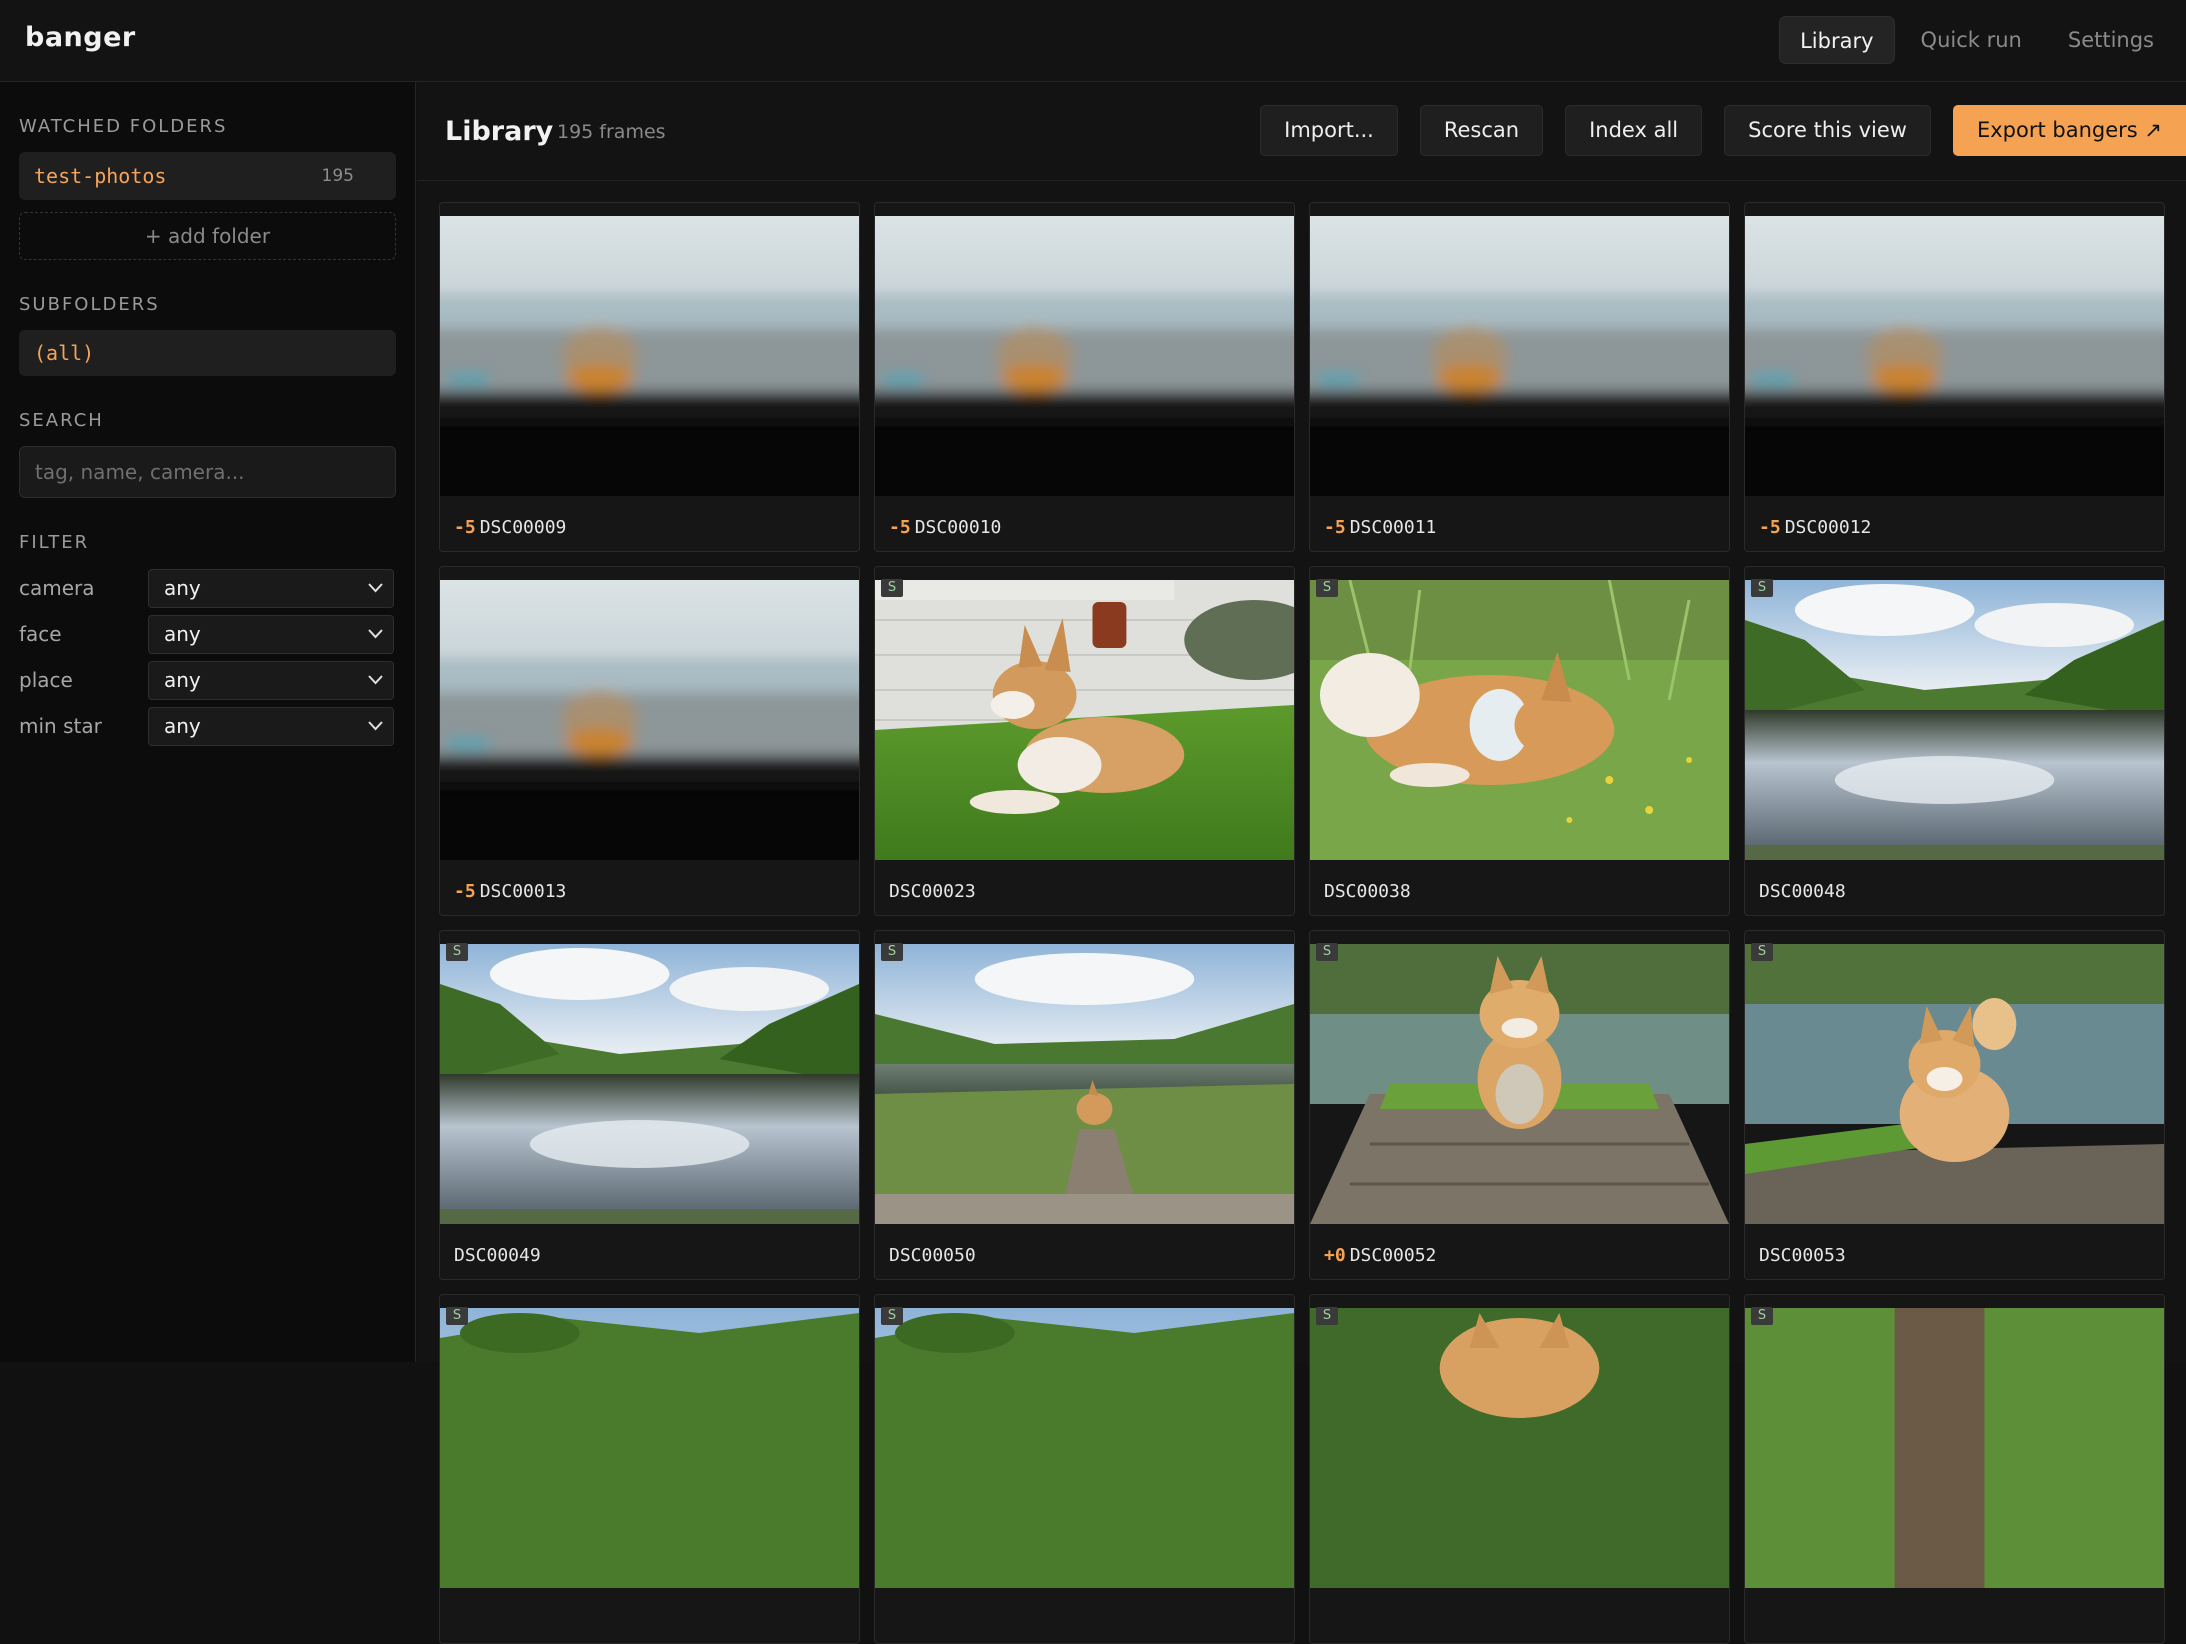 Image resolution: width=2186 pixels, height=1644 pixels. Describe the element at coordinates (1954, 377) in the screenshot. I see `photo-card: -5 DSC00012` at that location.